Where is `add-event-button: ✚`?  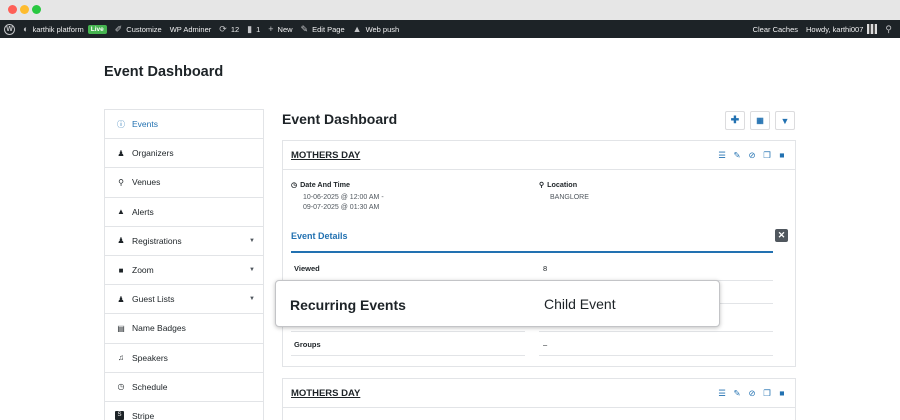 add-event-button: ✚ is located at coordinates (735, 120).